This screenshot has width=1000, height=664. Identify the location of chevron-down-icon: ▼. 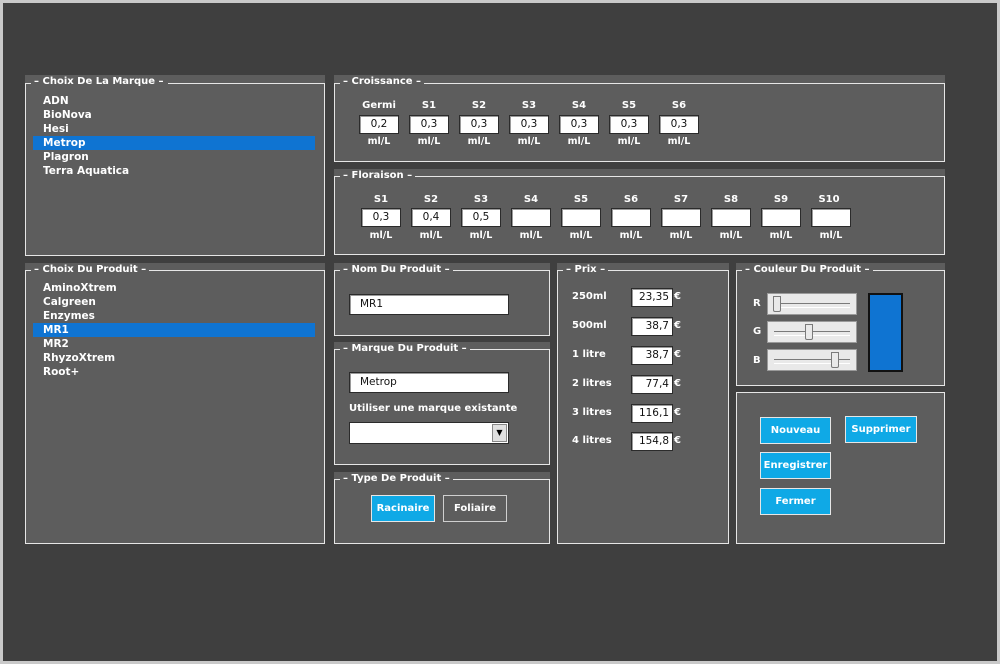
(499, 433).